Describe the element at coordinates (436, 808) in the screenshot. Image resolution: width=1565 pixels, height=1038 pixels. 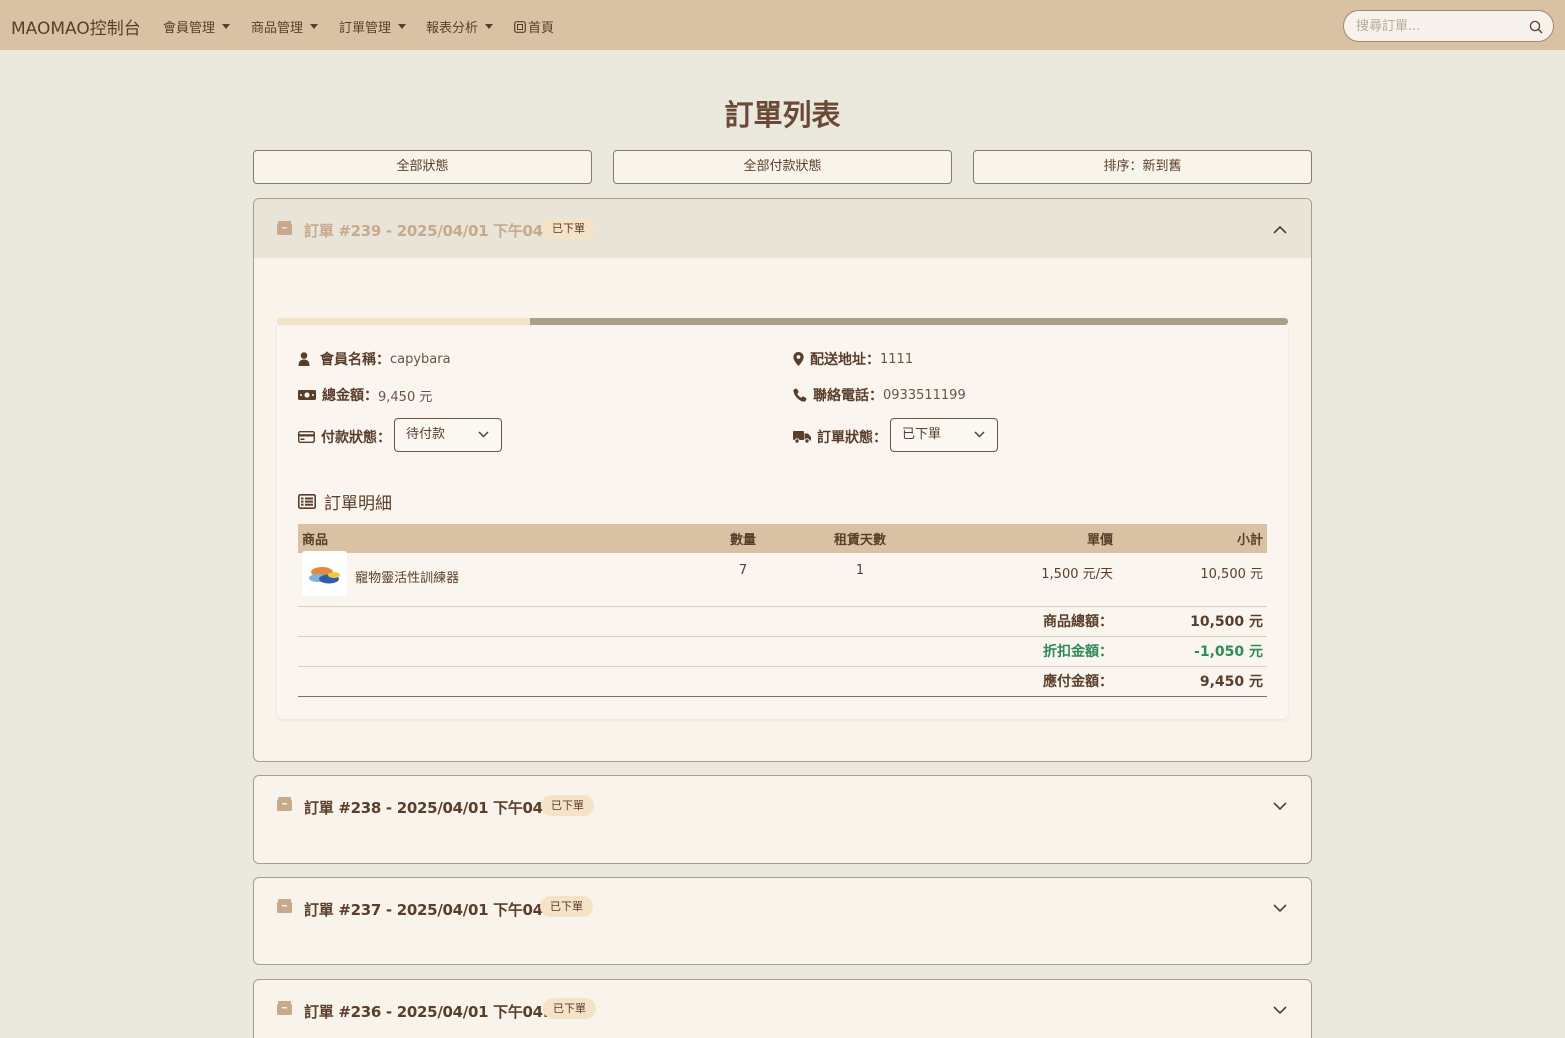
I see `order-title: 訂單 #238 - 2025/04/01 下午04:11` at that location.